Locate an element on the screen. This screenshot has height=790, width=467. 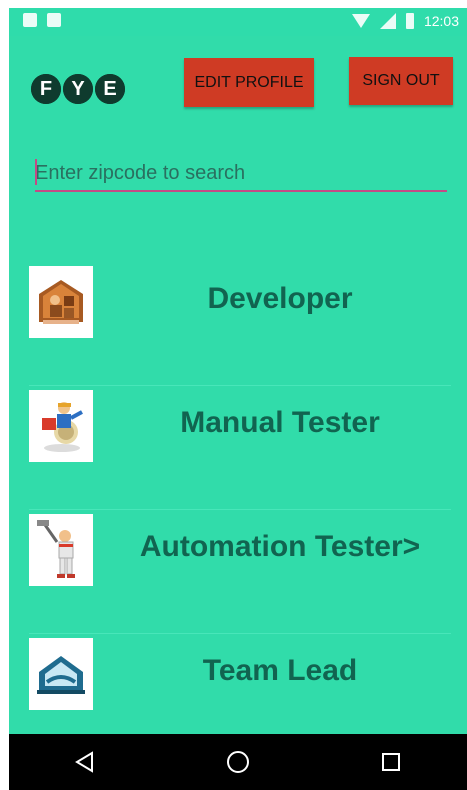
logo-letter: Y is located at coordinates (78, 89).